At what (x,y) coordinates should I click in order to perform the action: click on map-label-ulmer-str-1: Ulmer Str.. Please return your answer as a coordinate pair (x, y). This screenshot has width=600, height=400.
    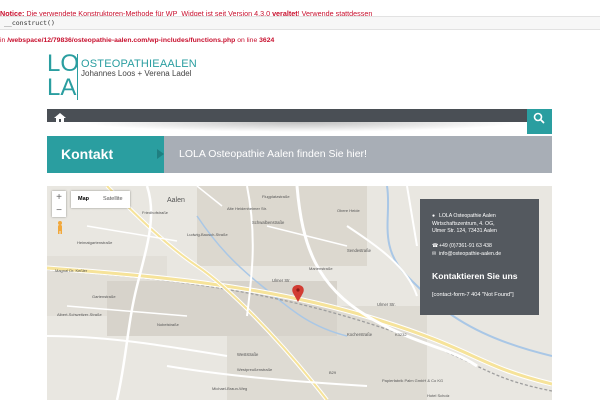
    Looking at the image, I should click on (281, 280).